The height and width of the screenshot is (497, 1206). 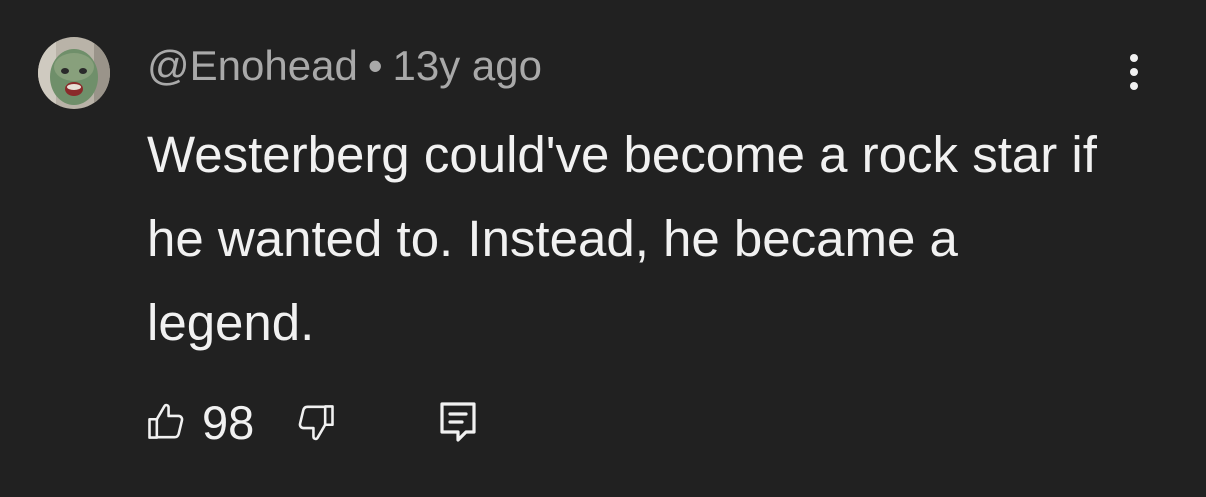 I want to click on like-button, so click(x=166, y=422).